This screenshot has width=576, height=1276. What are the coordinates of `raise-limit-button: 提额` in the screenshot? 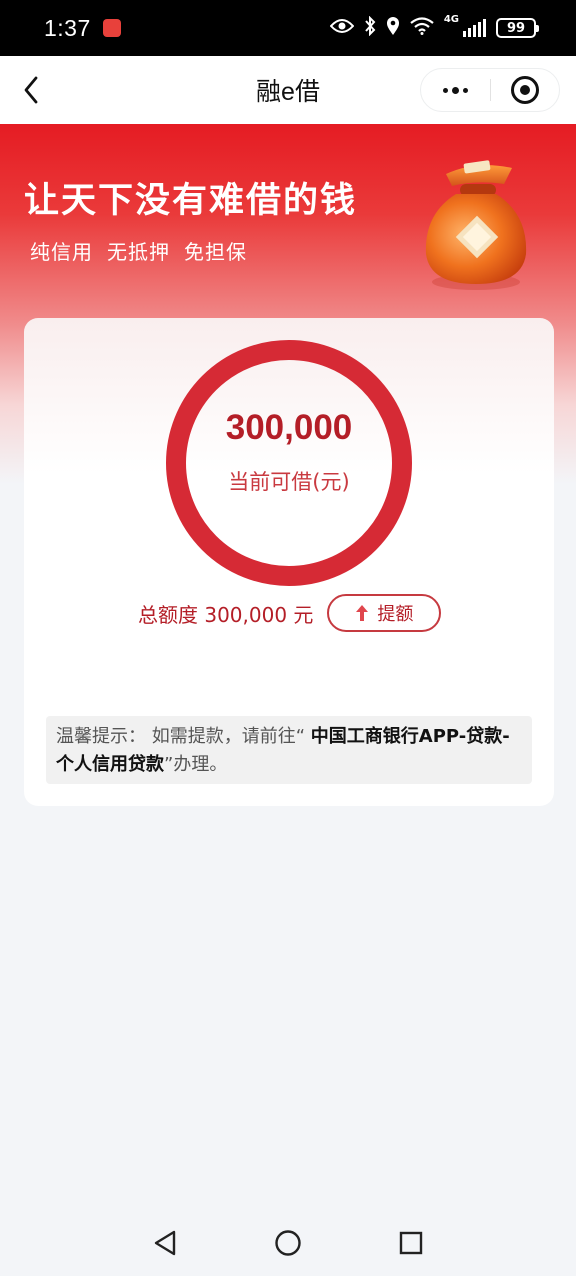 It's located at (384, 613).